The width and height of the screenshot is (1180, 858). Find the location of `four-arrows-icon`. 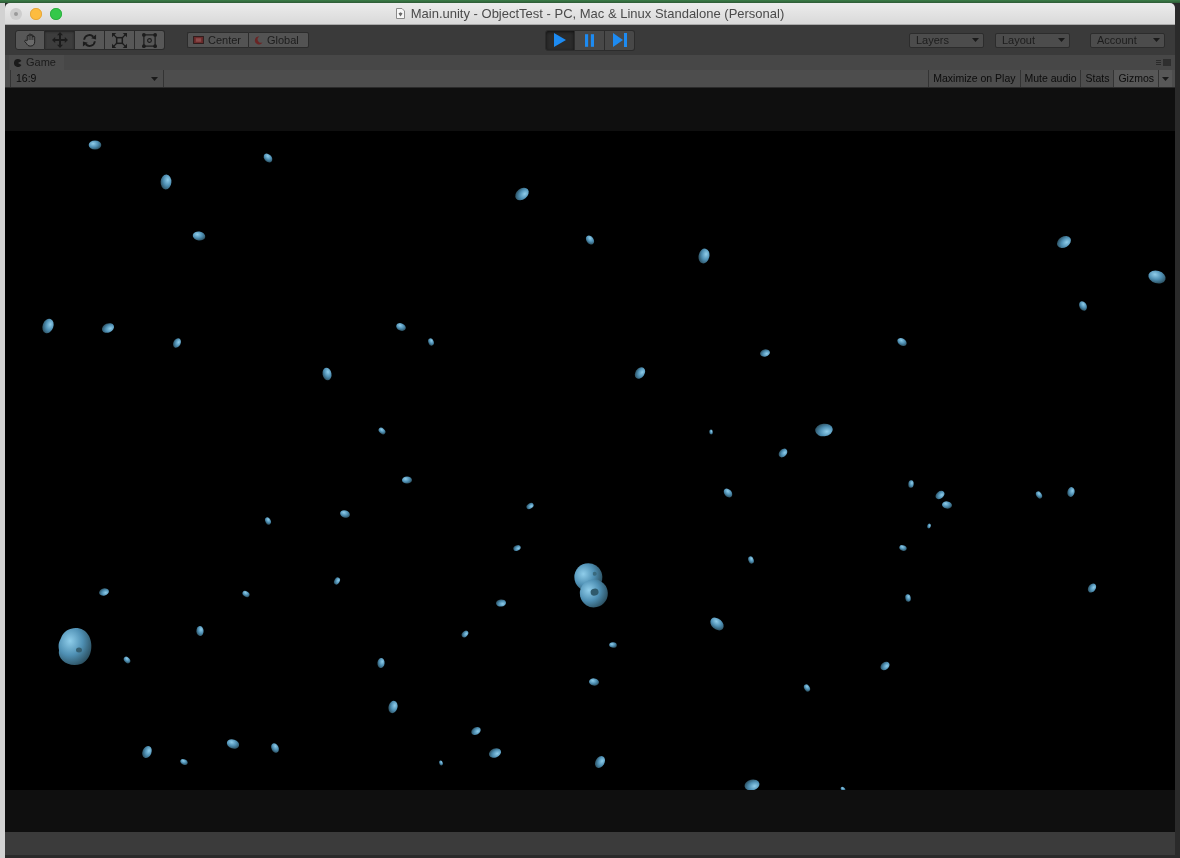

four-arrows-icon is located at coordinates (59, 40).